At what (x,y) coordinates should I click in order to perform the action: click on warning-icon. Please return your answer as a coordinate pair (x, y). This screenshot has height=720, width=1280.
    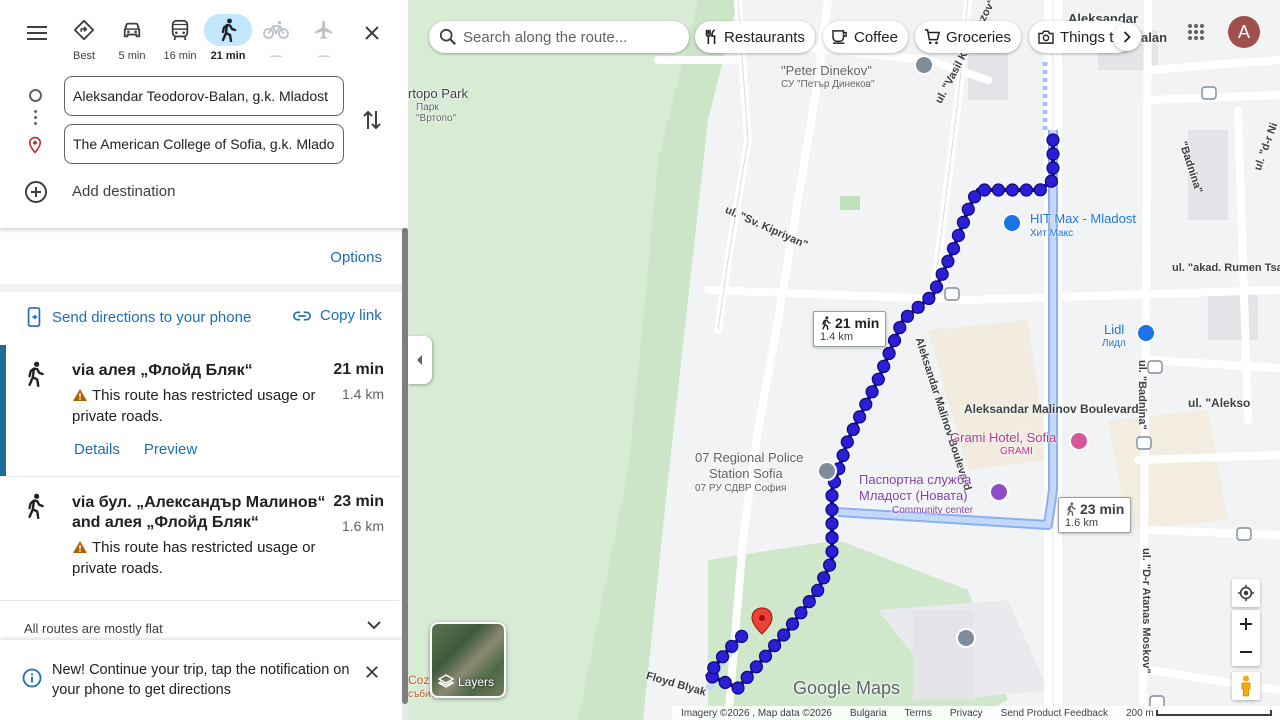
    Looking at the image, I should click on (80, 547).